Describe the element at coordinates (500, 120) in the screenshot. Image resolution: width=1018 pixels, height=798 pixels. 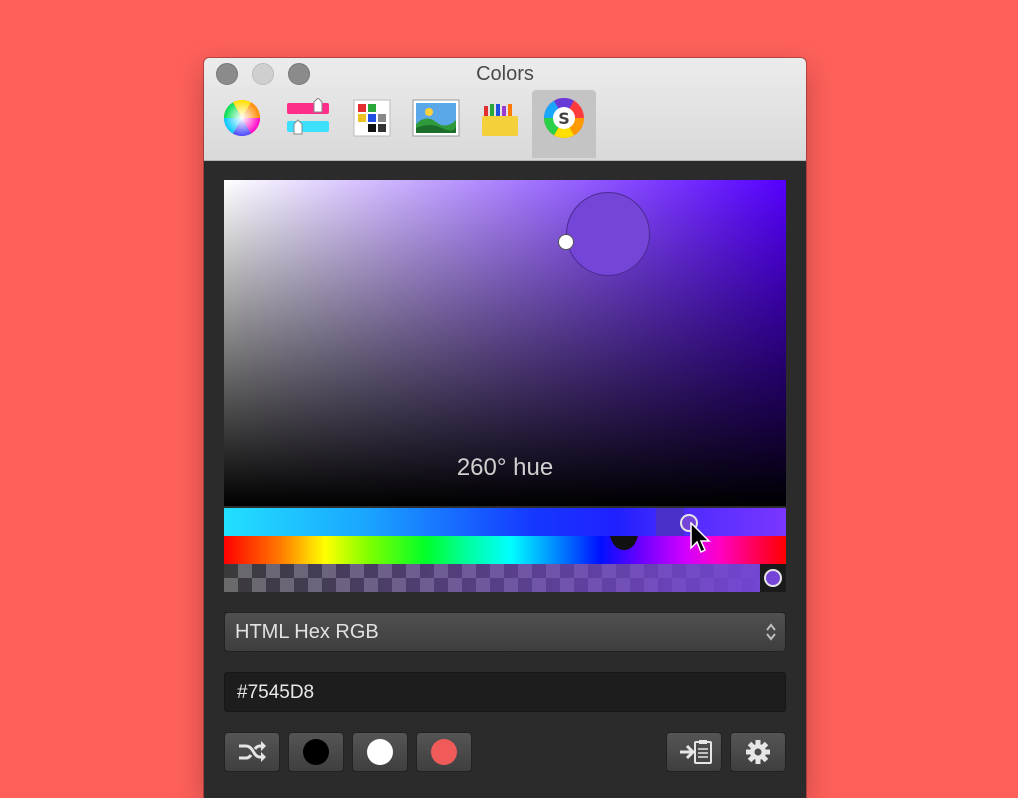
I see `crayons-icon` at that location.